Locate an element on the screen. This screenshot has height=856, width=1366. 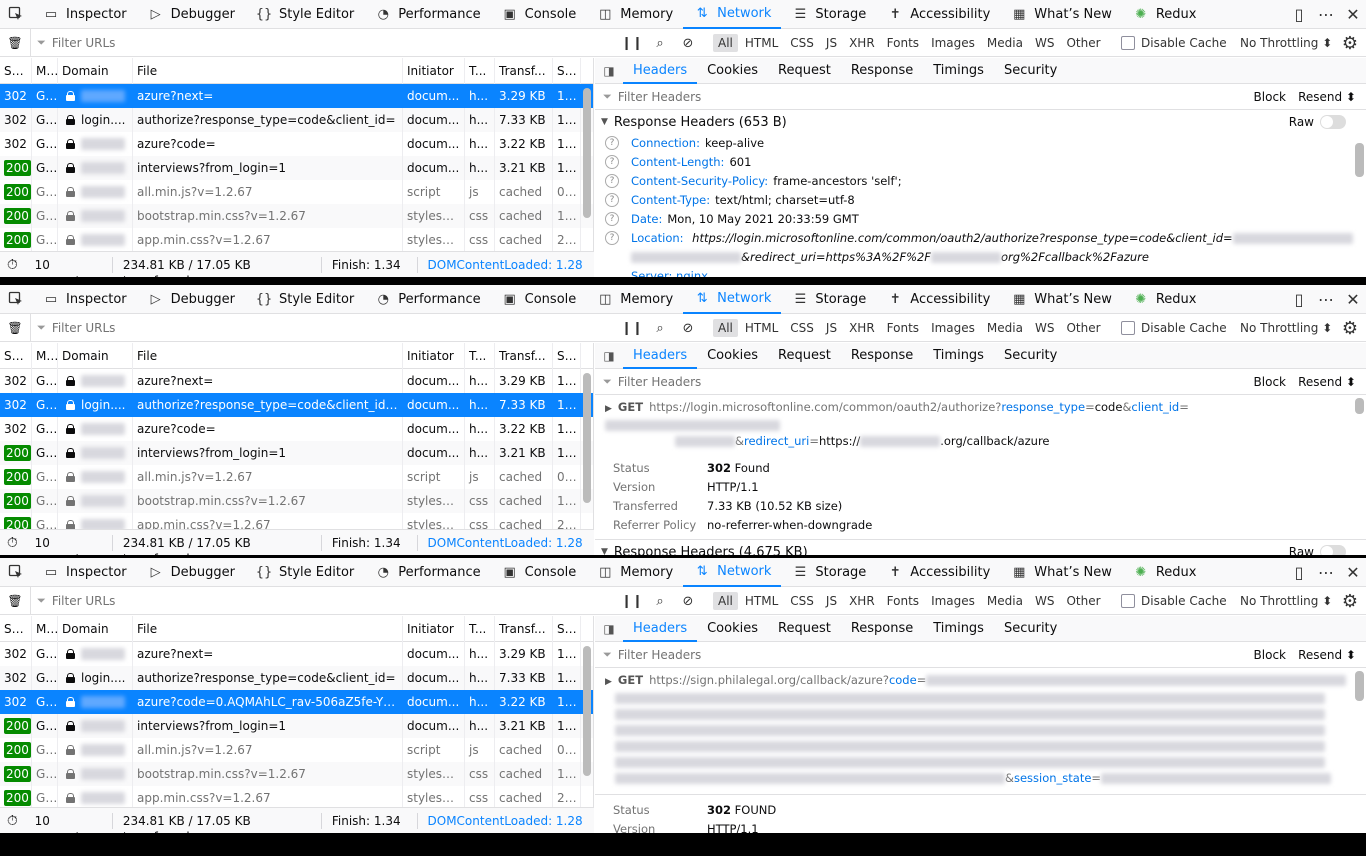
tab-security: Security is located at coordinates (1030, 356).